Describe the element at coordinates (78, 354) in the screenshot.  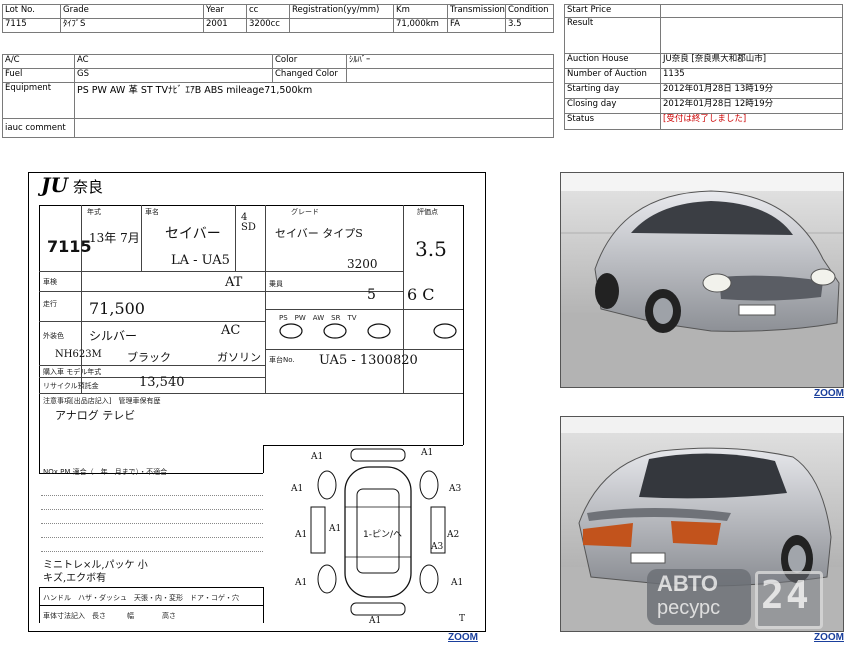
I see `sheet-color-code: NH623M` at that location.